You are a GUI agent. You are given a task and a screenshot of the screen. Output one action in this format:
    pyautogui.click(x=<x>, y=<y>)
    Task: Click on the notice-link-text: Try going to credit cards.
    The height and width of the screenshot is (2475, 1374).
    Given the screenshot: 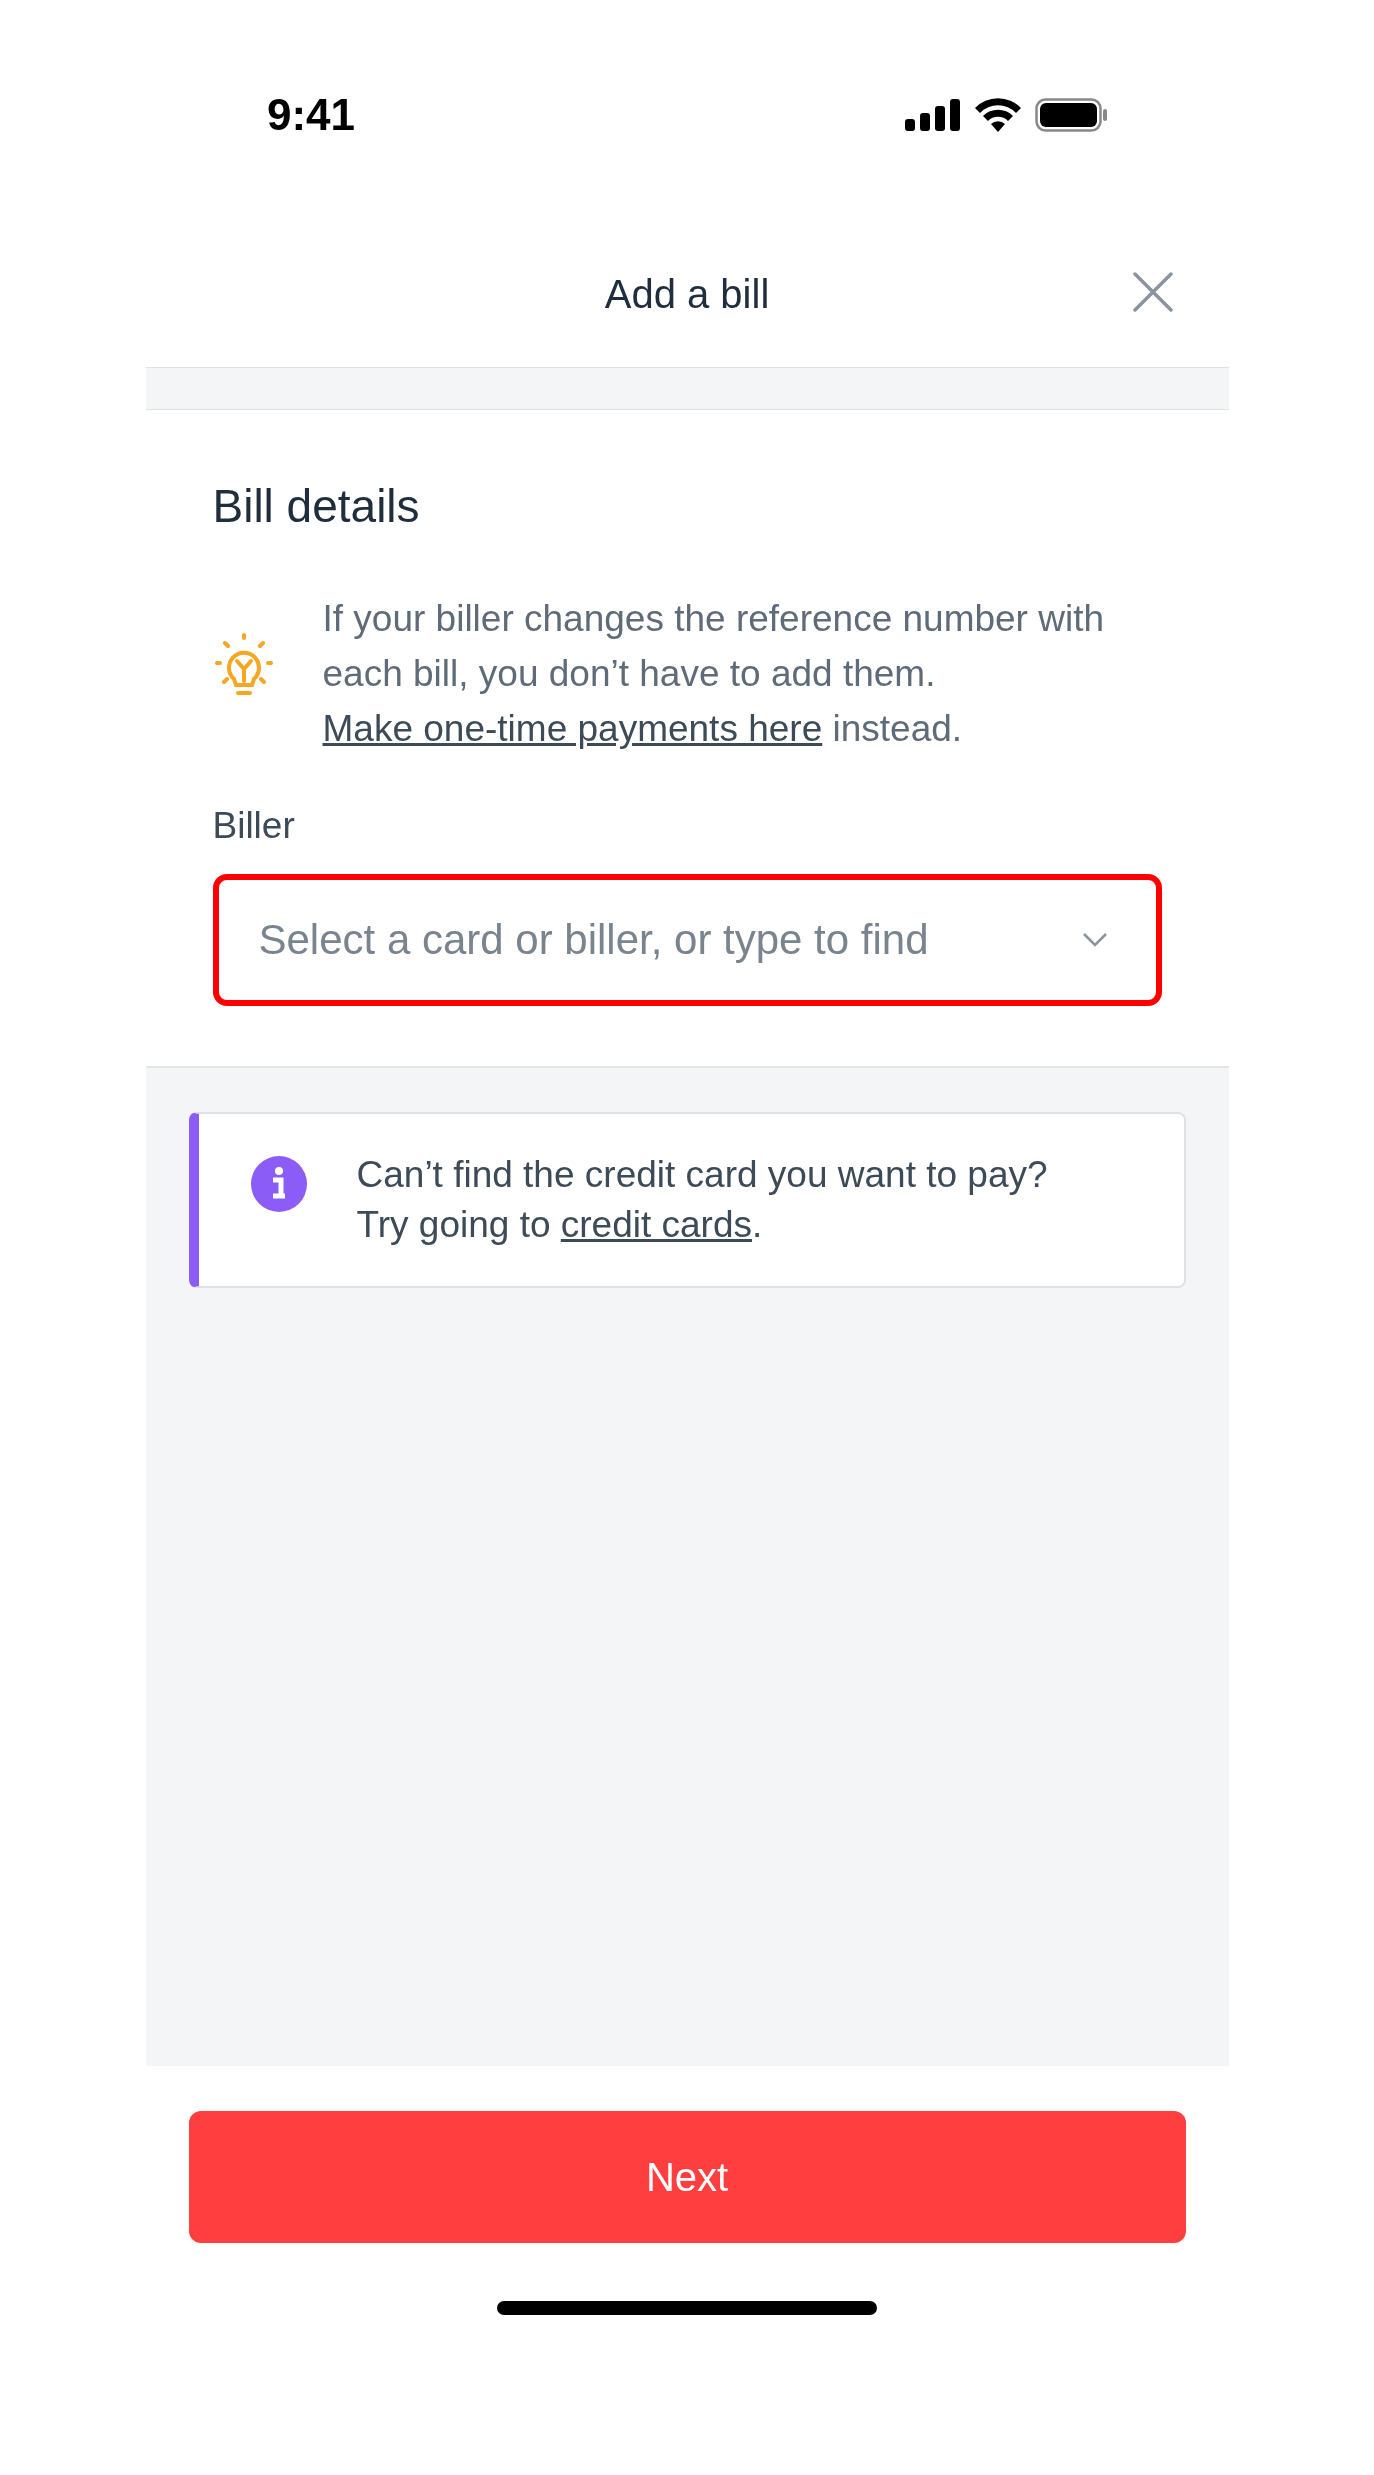 What is the action you would take?
    pyautogui.click(x=560, y=1224)
    